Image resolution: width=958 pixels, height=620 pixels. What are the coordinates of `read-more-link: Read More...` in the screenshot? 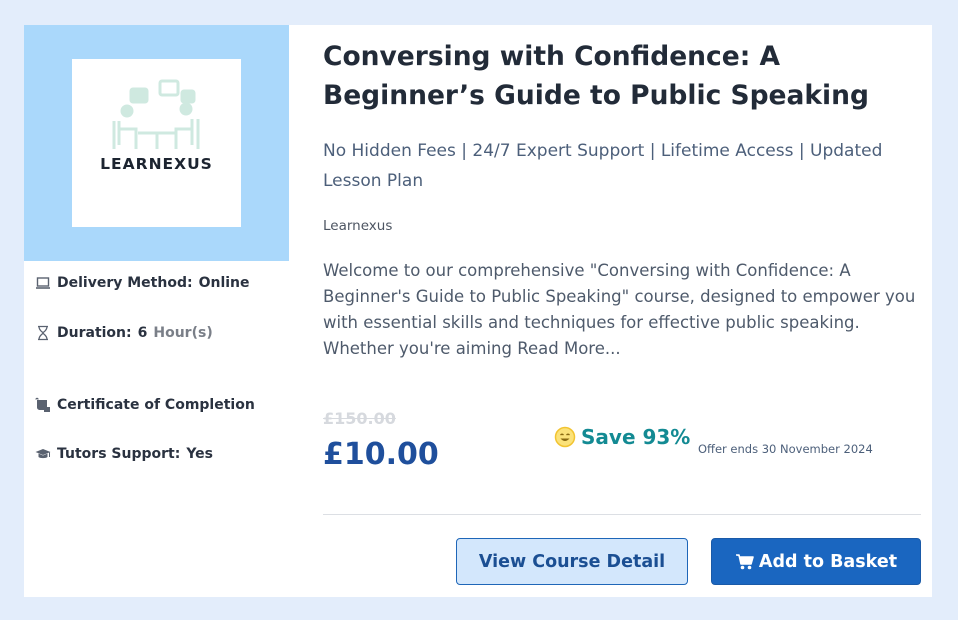 It's located at (568, 348).